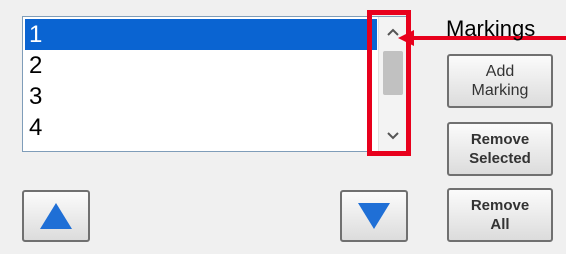 This screenshot has width=566, height=254. I want to click on add-marking-button: Add Marking, so click(500, 81).